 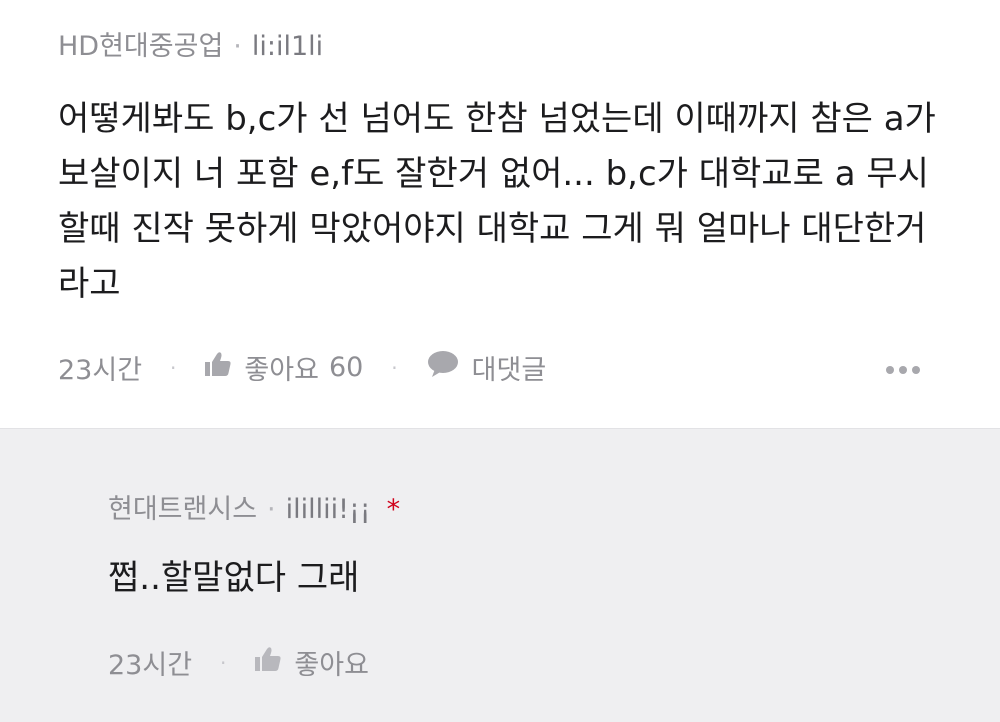 What do you see at coordinates (238, 662) in the screenshot?
I see `reply-meta: 23시간 · 좋아요` at bounding box center [238, 662].